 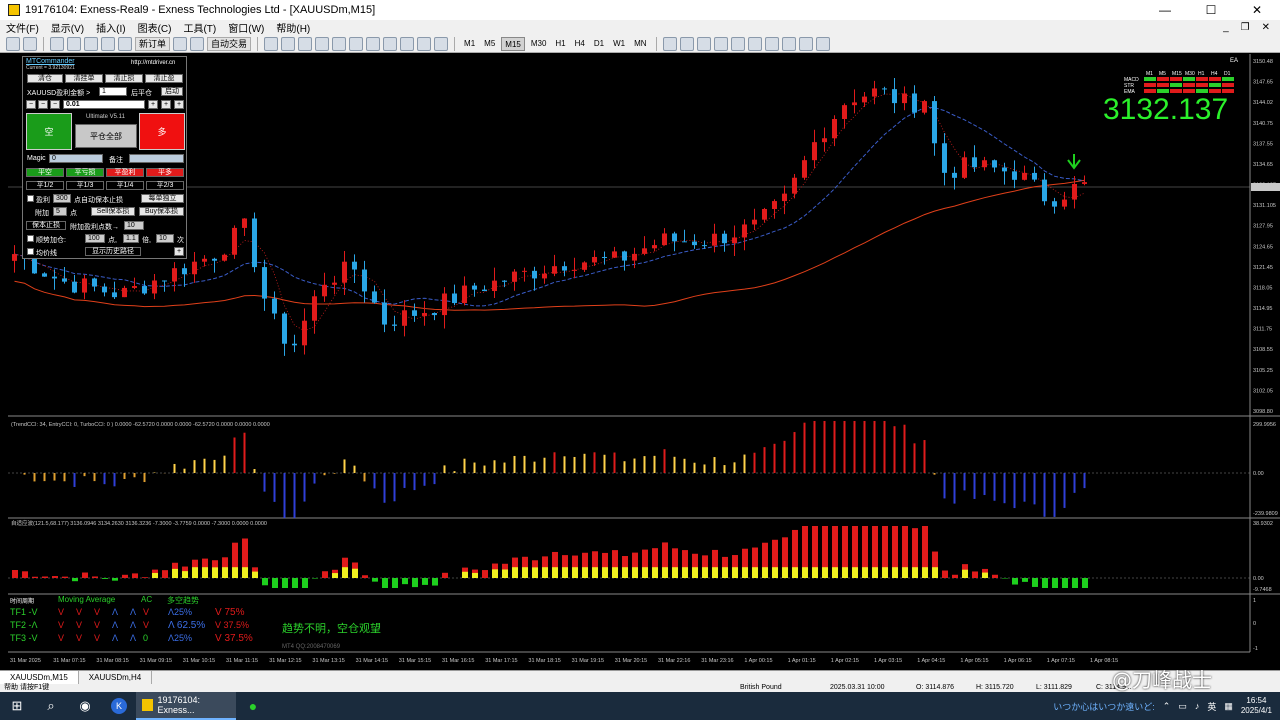 I want to click on clock: 16:54 2025/4/1, so click(x=1256, y=706).